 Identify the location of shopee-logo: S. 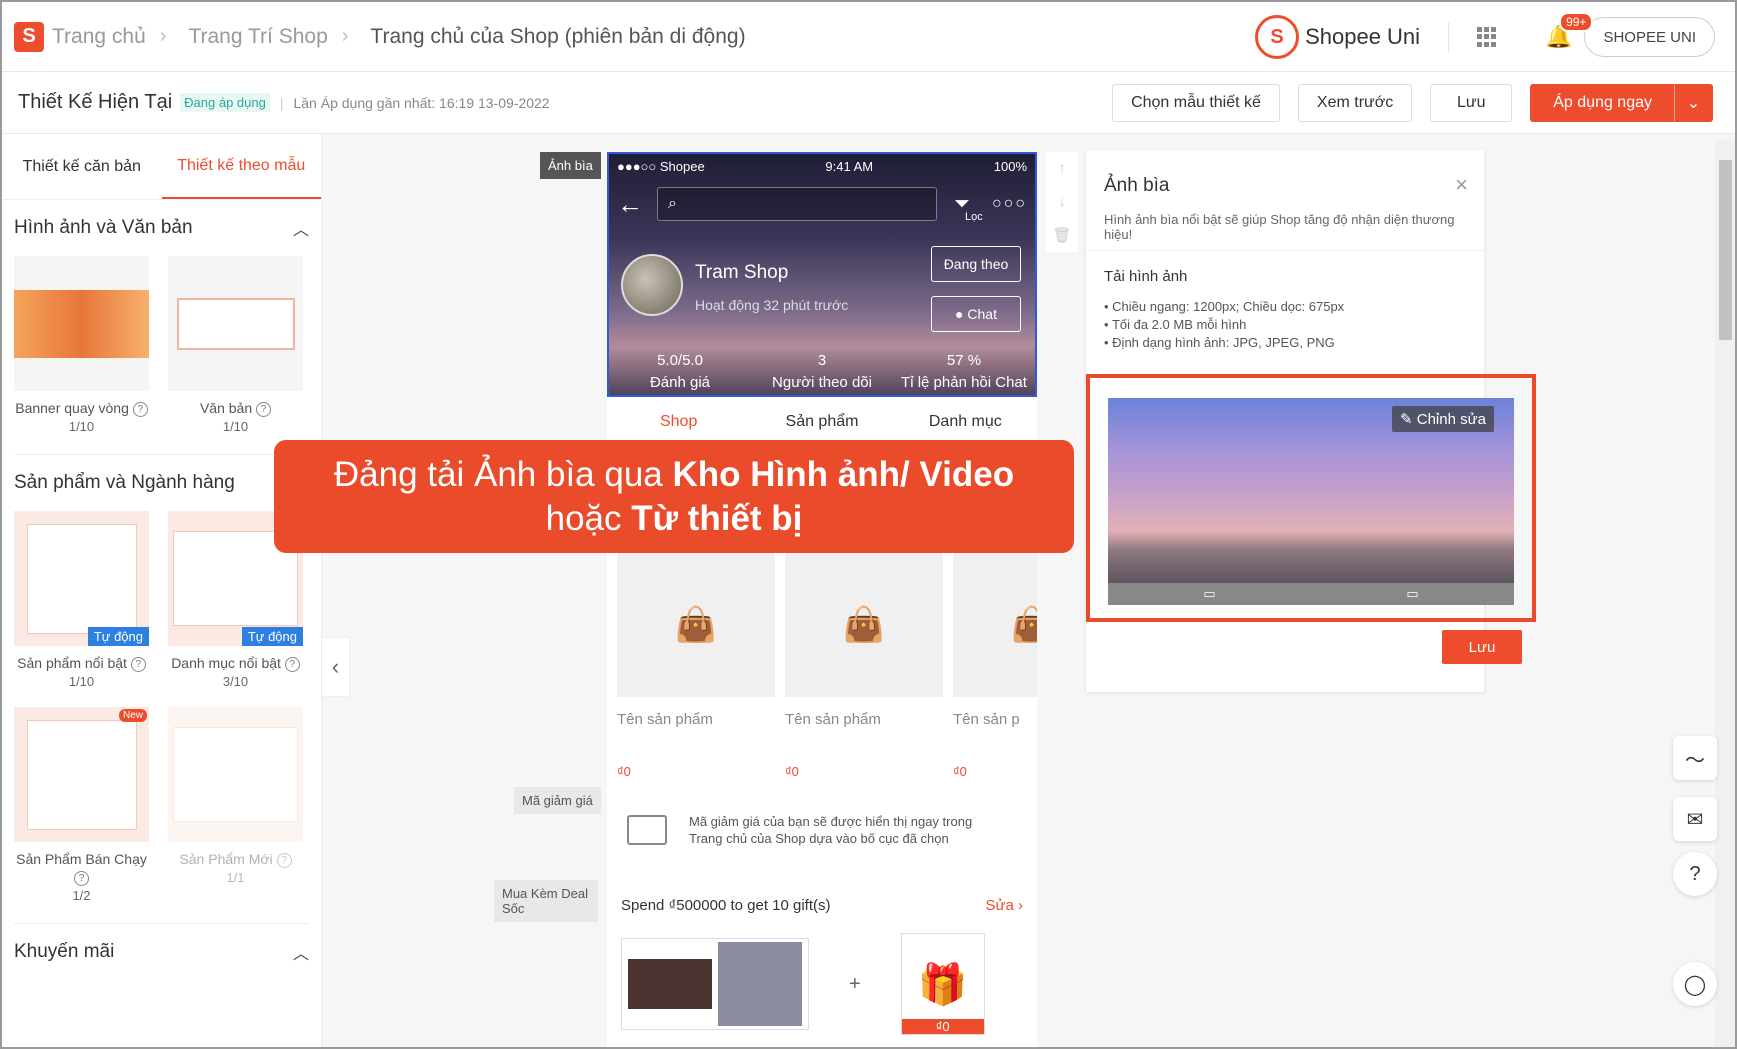
(29, 36).